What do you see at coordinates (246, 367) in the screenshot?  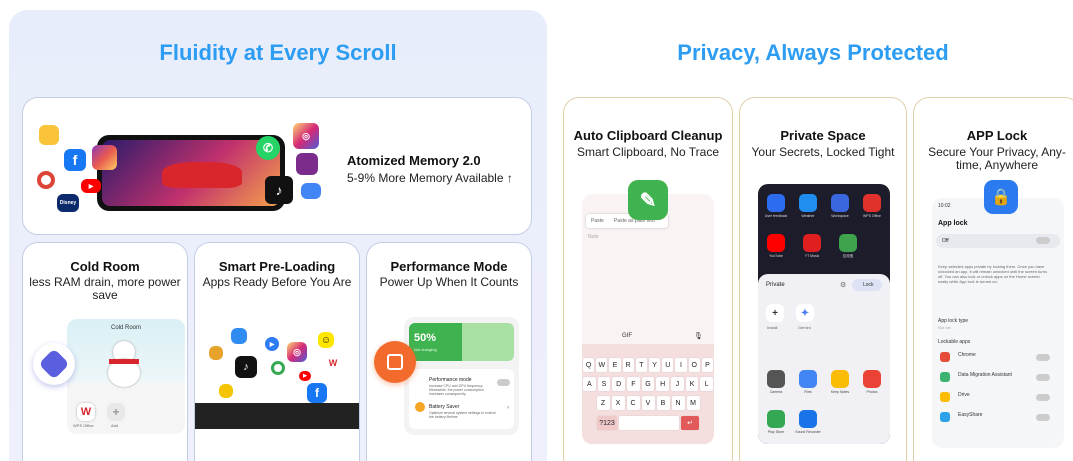 I see `tiktok-icon-small: ♪` at bounding box center [246, 367].